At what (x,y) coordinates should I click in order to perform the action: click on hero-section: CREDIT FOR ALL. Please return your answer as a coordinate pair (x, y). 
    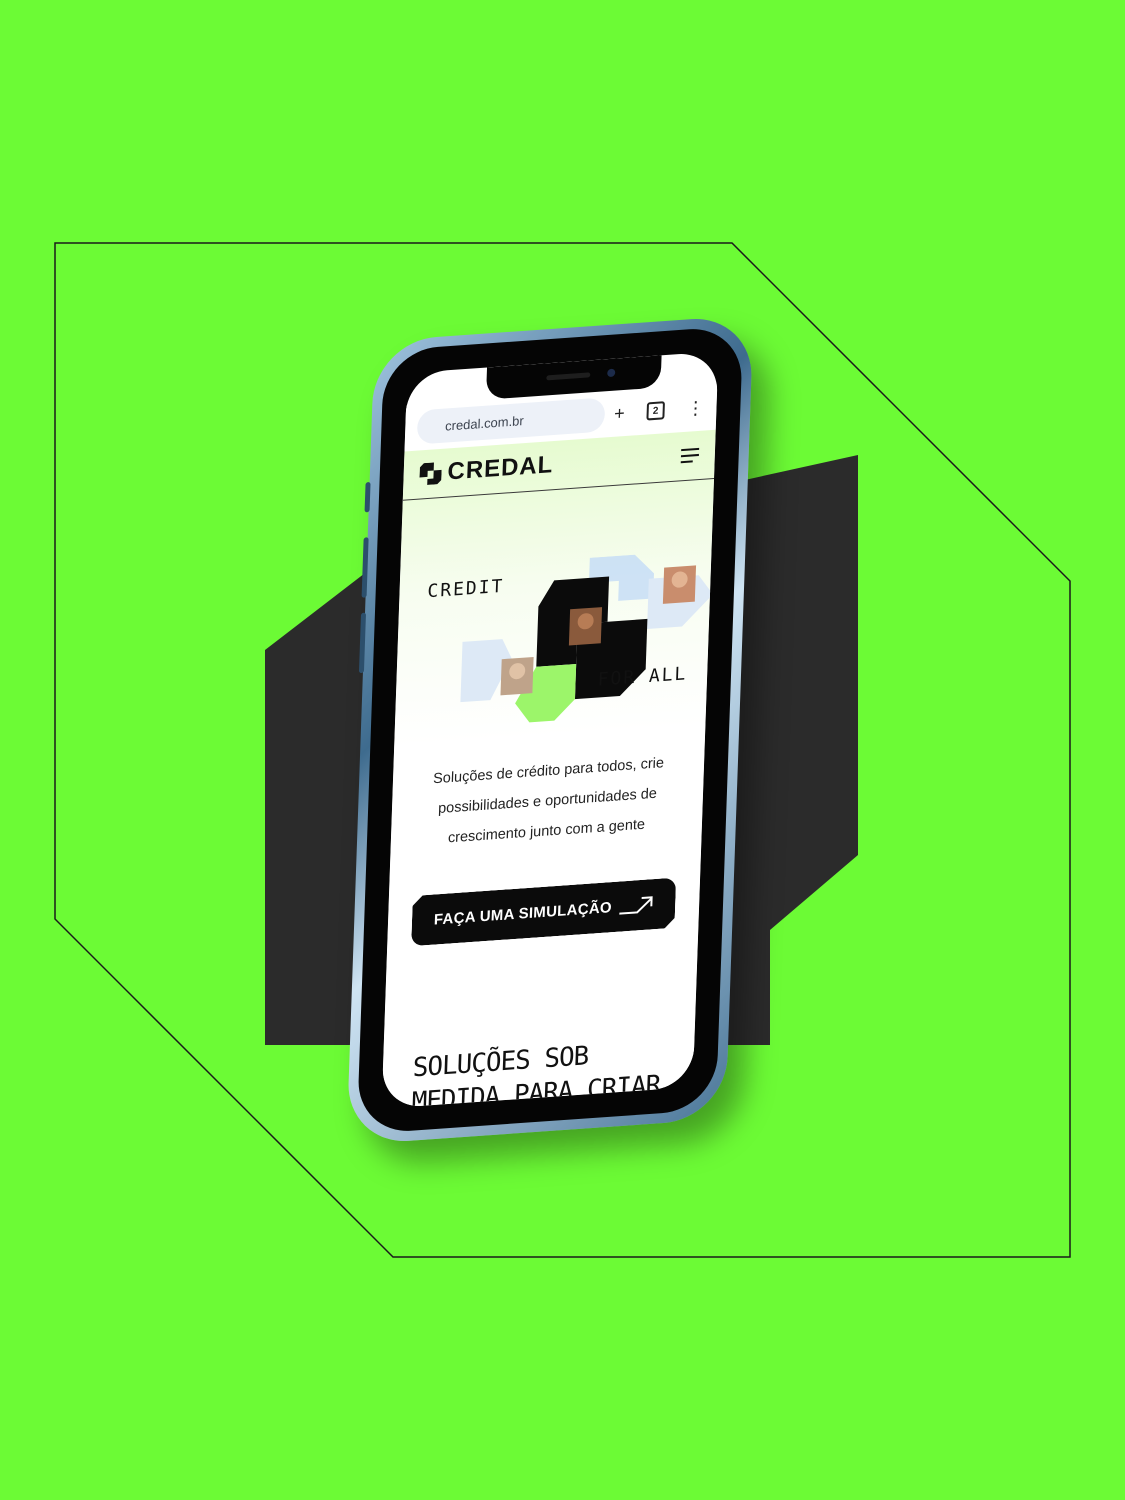
    Looking at the image, I should click on (554, 608).